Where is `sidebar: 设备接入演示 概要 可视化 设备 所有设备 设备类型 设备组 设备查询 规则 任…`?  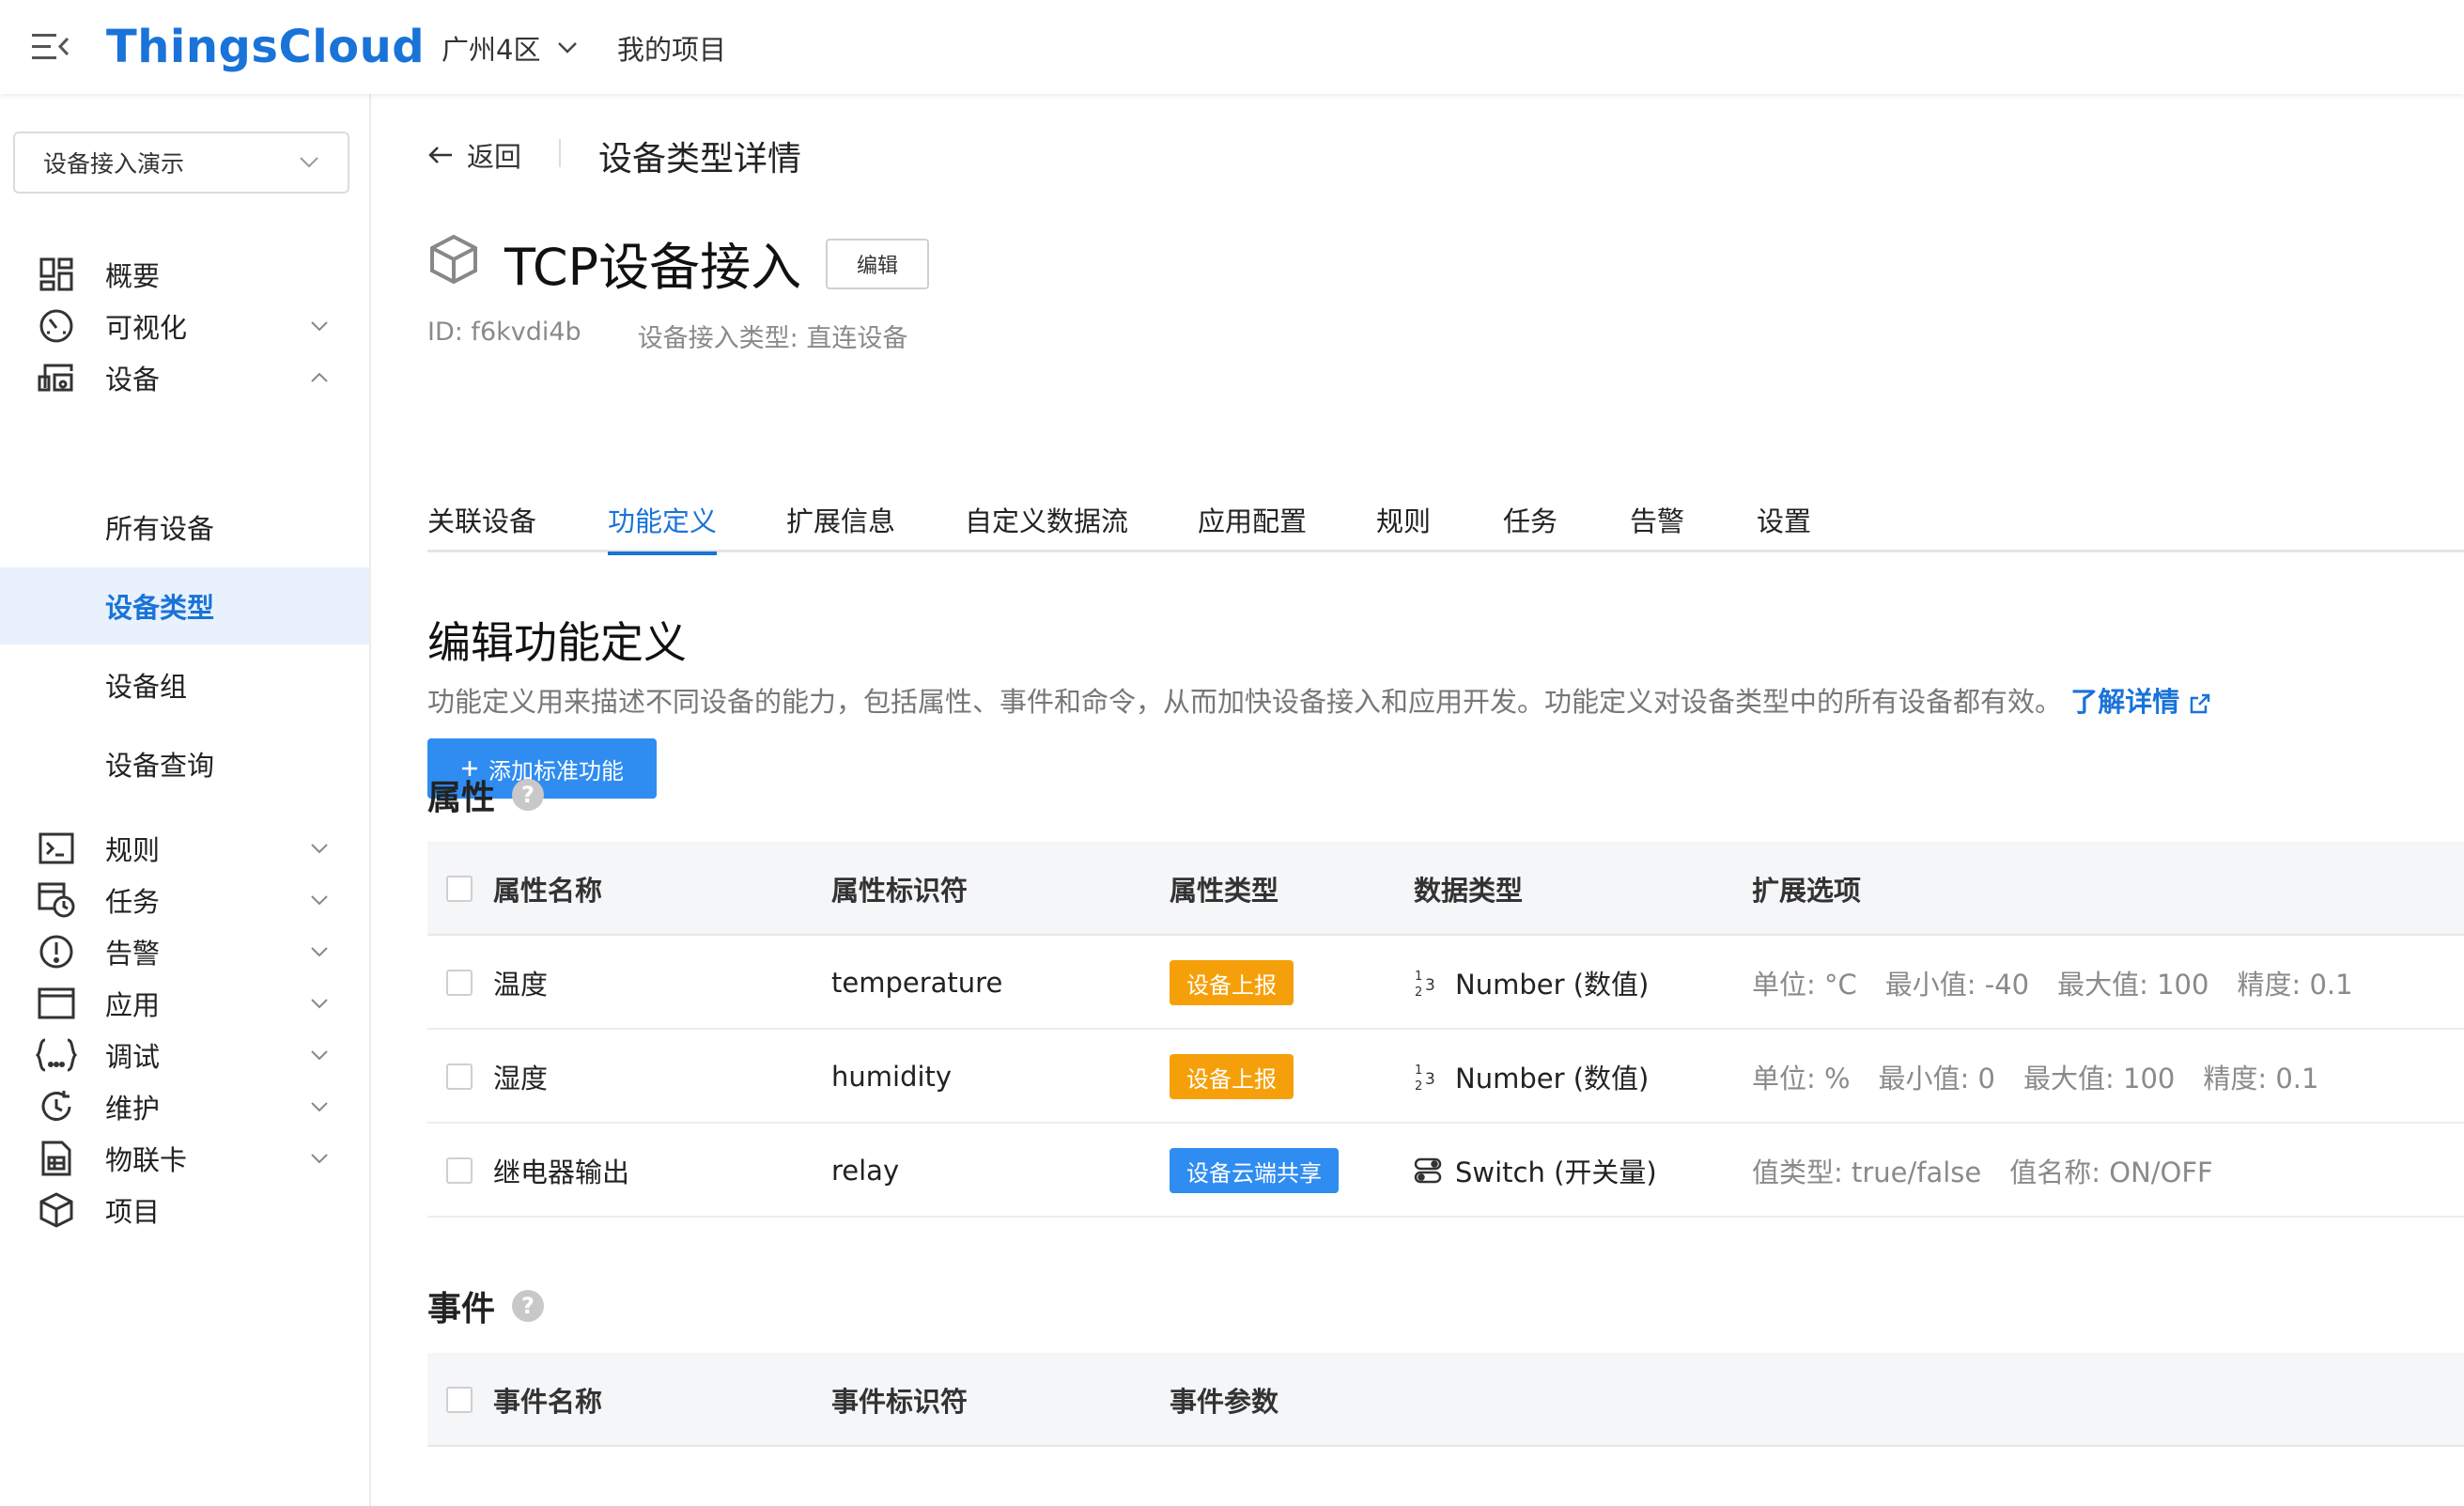 sidebar: 设备接入演示 概要 可视化 设备 所有设备 设备类型 设备组 设备查询 规则 任… is located at coordinates (185, 800).